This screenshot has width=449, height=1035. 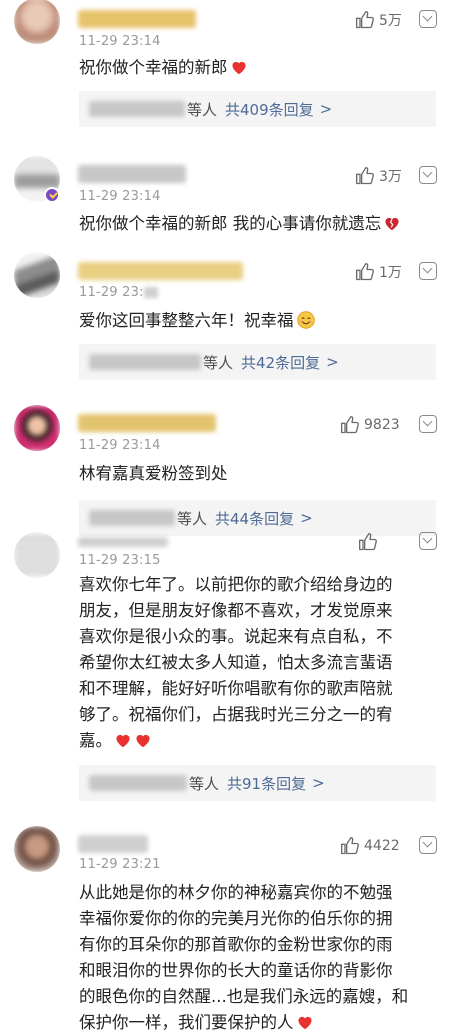 What do you see at coordinates (236, 892) in the screenshot?
I see `comment-line: 从此她是你的林夕你的神秘嘉宾你的不勉强` at bounding box center [236, 892].